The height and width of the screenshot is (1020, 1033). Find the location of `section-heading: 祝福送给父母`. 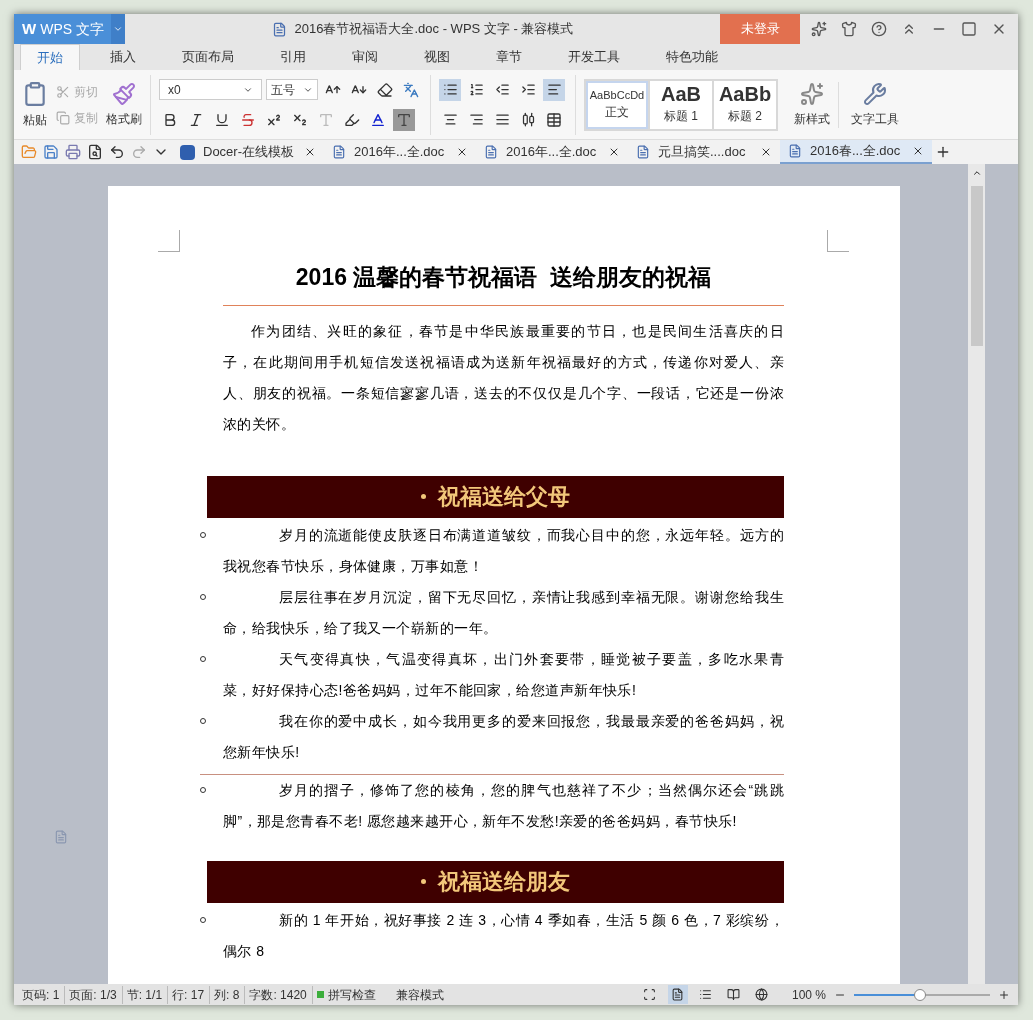

section-heading: 祝福送给父母 is located at coordinates (495, 496).